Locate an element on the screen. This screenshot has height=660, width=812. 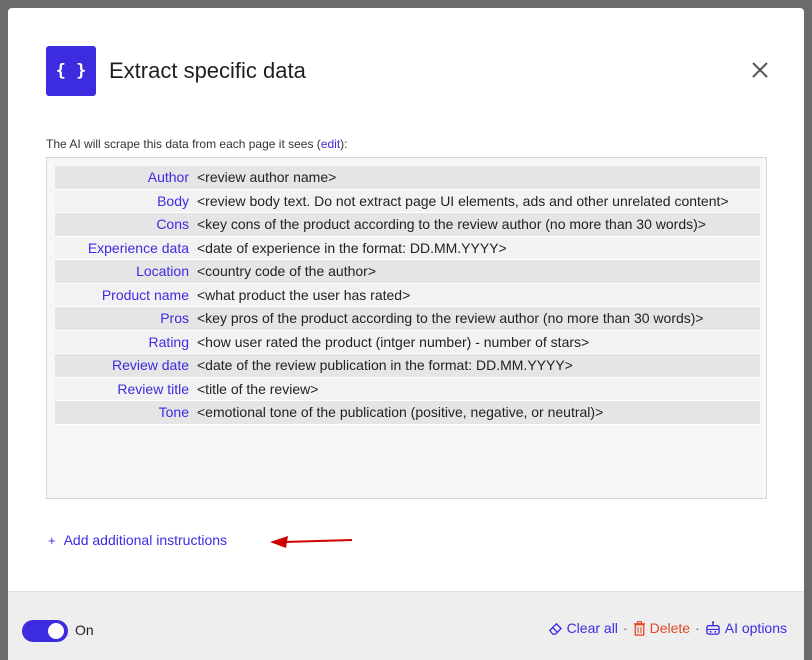
delete-label: Delete is located at coordinates (670, 628).